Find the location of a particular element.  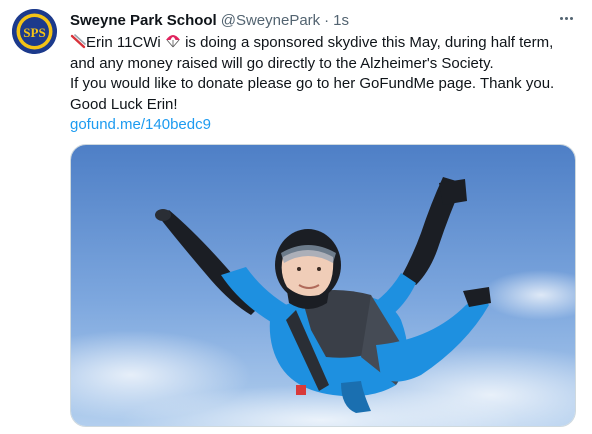

skis-icon is located at coordinates (78, 41).